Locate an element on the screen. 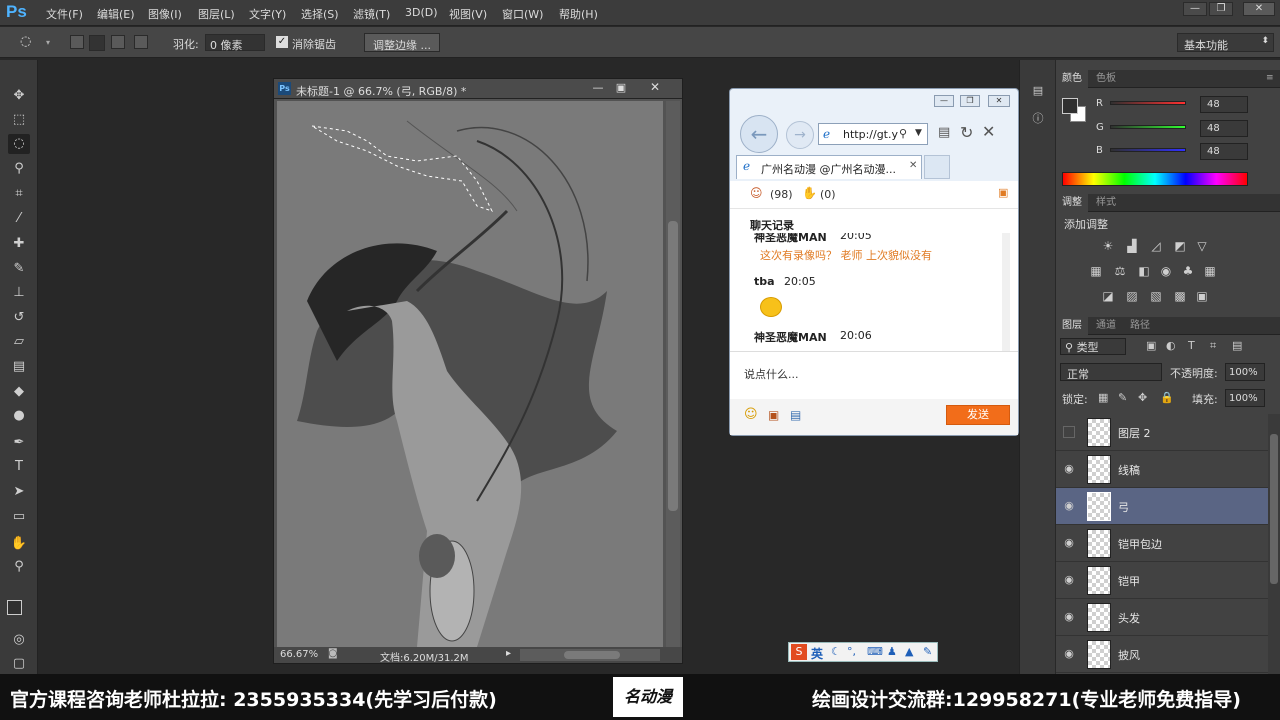 This screenshot has height=720, width=1280. tab-channels: 通道 is located at coordinates (1106, 326).